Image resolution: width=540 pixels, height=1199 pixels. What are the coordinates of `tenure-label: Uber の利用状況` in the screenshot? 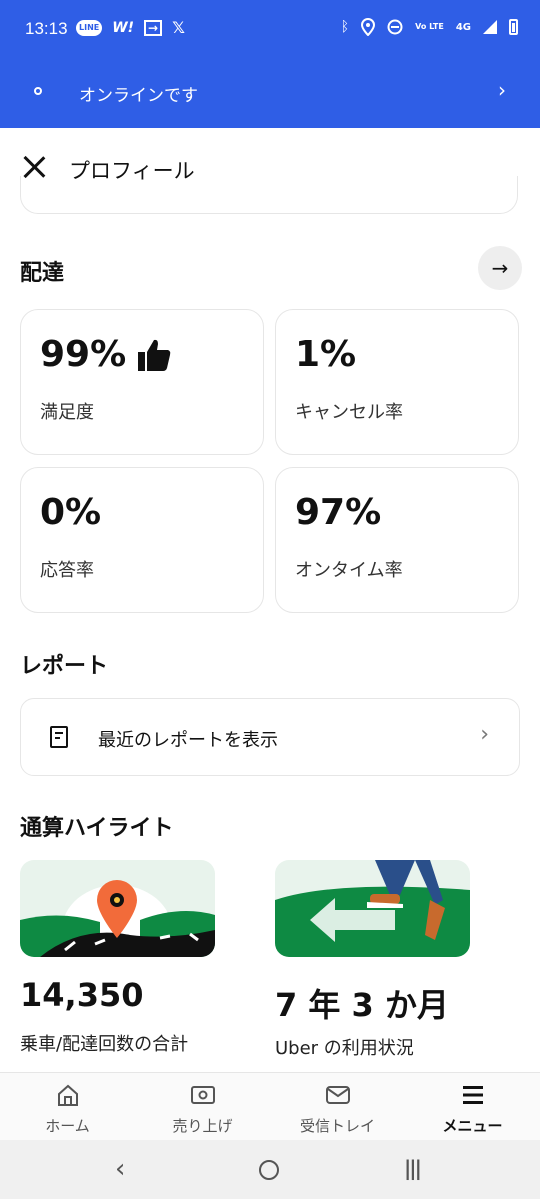 It's located at (344, 1048).